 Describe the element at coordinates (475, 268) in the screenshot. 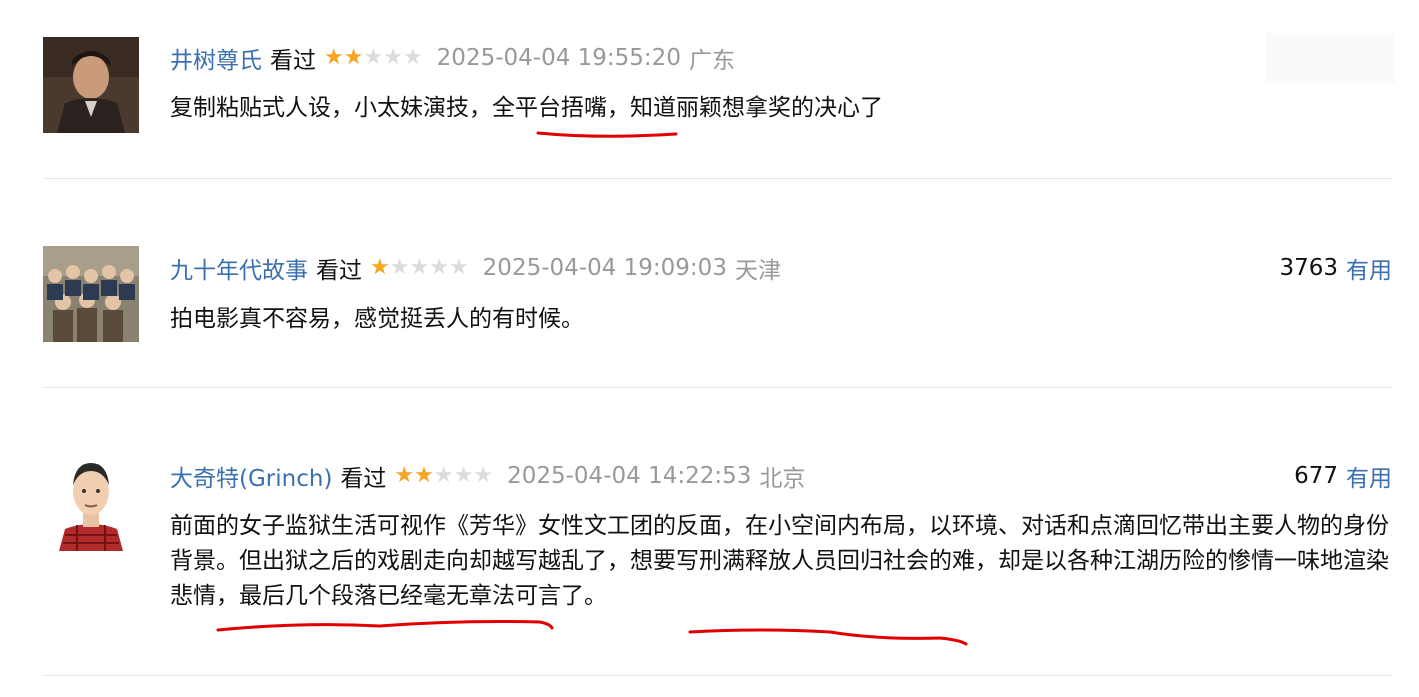

I see `comment-meta: 九十年代故事 看过 ★ ★ ★ ★ ★ 2025-04-04 19:09:03 天津` at that location.